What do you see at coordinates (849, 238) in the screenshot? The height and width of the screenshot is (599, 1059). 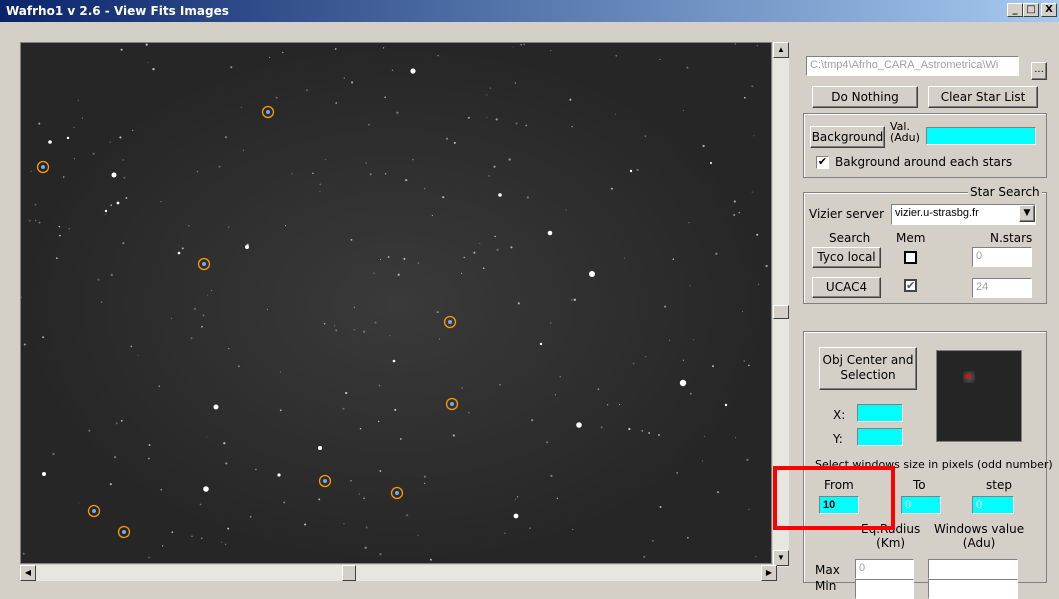 I see `search-column-header: Search` at bounding box center [849, 238].